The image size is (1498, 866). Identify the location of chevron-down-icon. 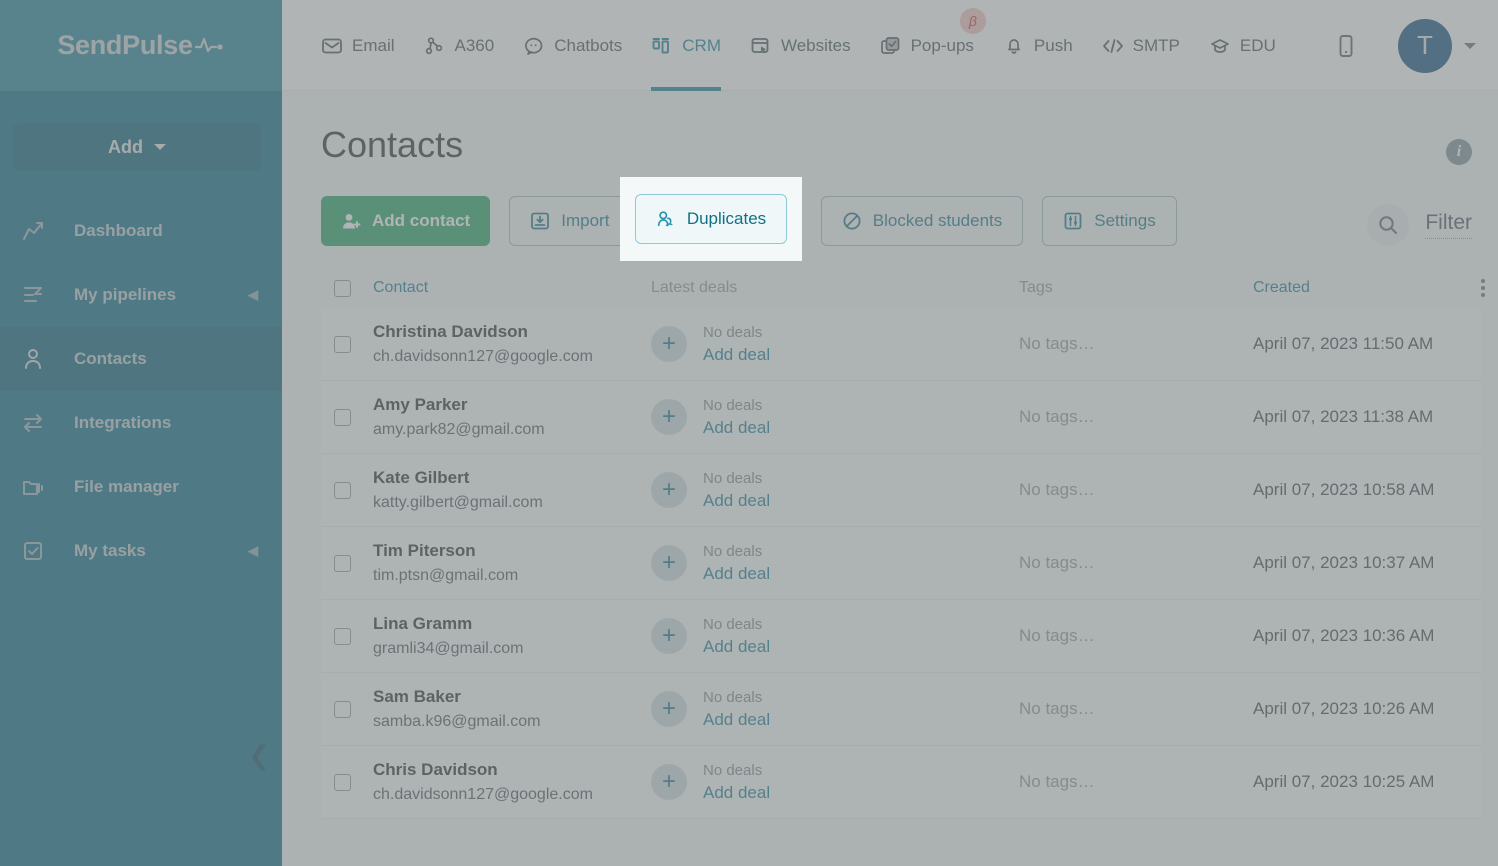
(1470, 45).